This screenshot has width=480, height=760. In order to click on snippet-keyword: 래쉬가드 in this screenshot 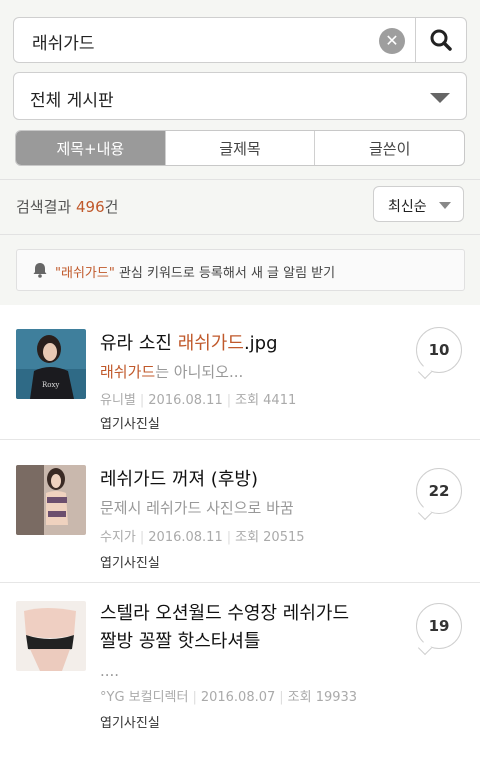, I will do `click(128, 372)`.